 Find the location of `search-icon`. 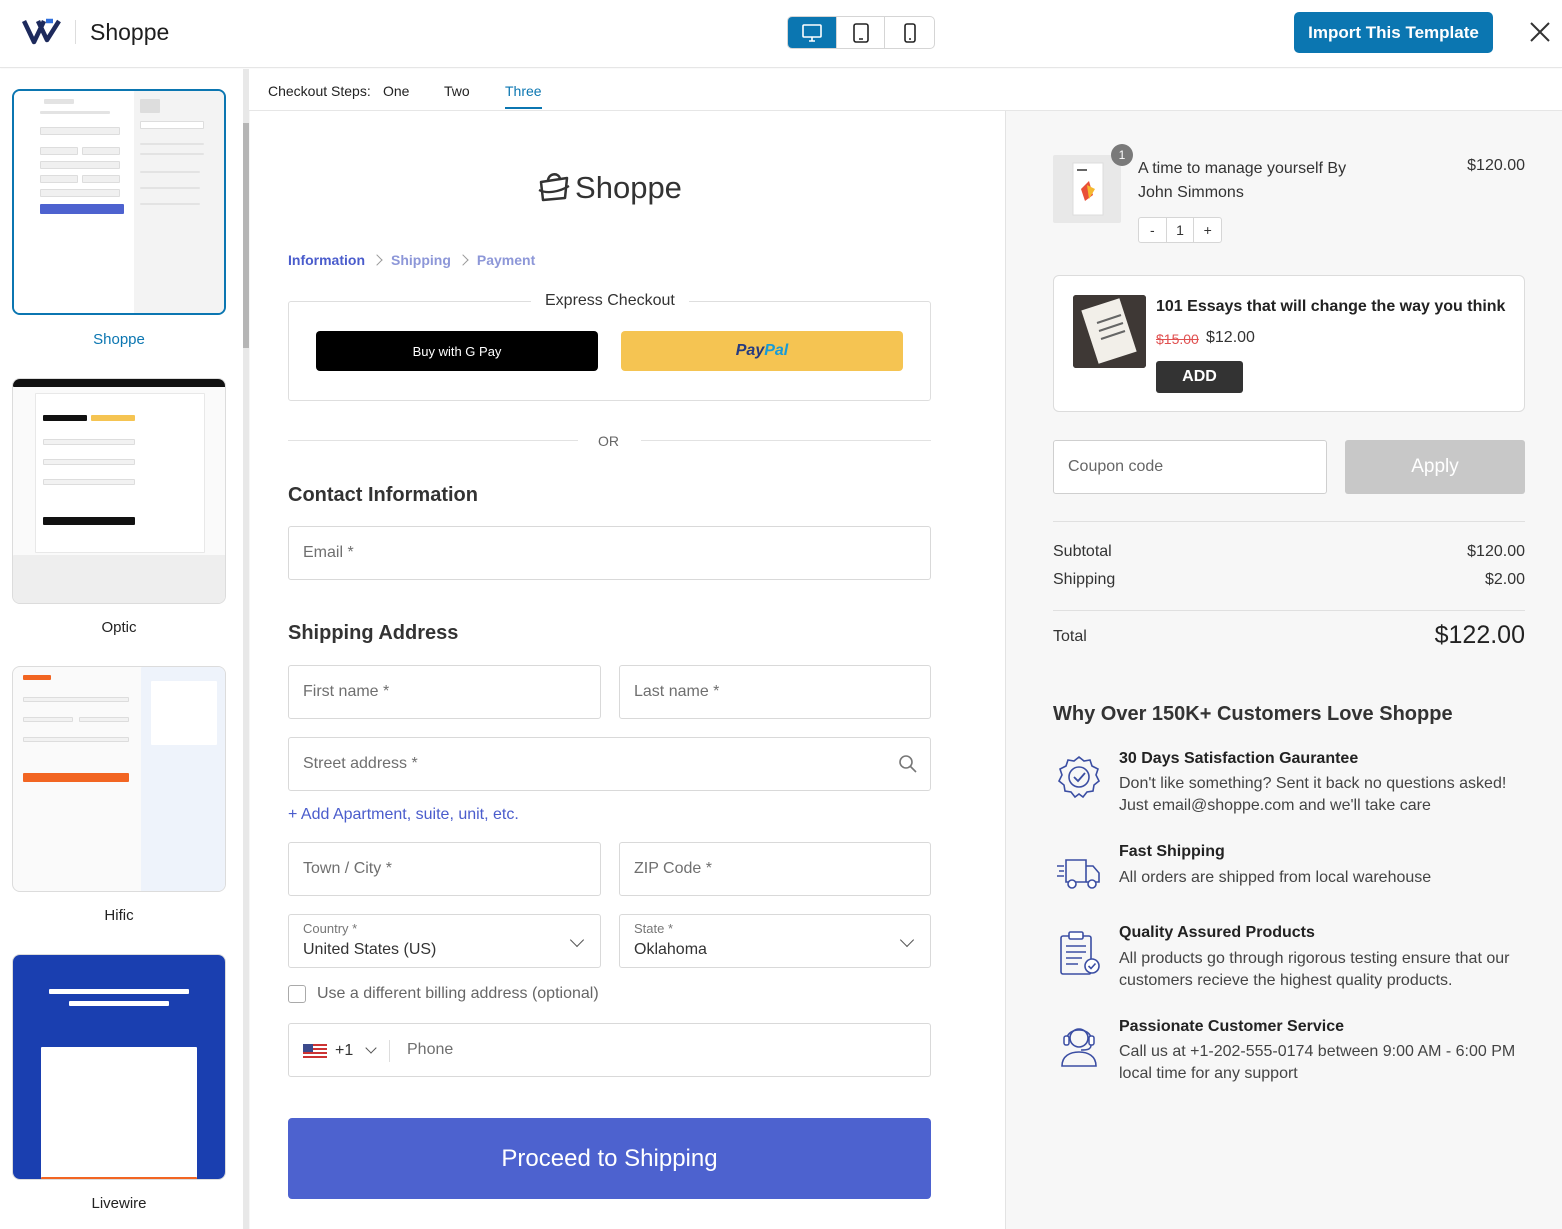

search-icon is located at coordinates (908, 764).